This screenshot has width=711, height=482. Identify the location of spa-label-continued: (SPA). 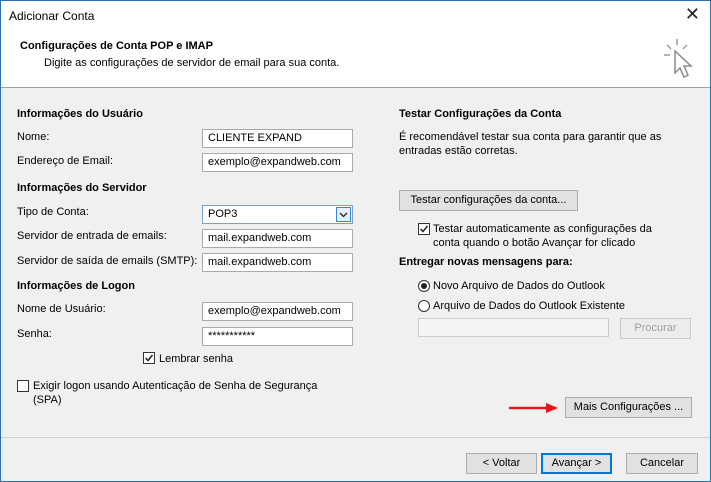
(47, 400).